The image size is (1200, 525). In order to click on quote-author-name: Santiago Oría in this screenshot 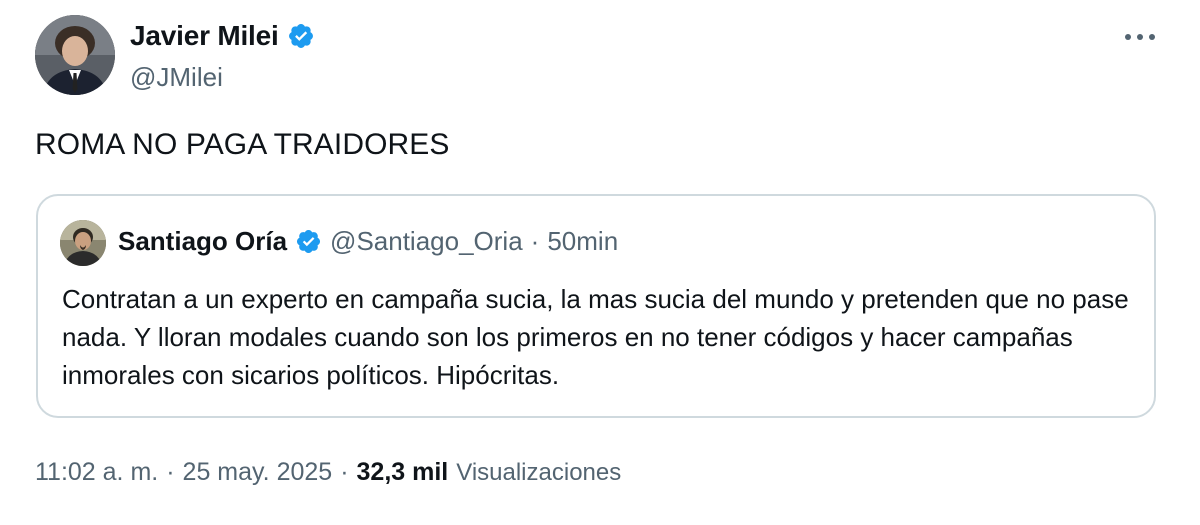, I will do `click(202, 241)`.